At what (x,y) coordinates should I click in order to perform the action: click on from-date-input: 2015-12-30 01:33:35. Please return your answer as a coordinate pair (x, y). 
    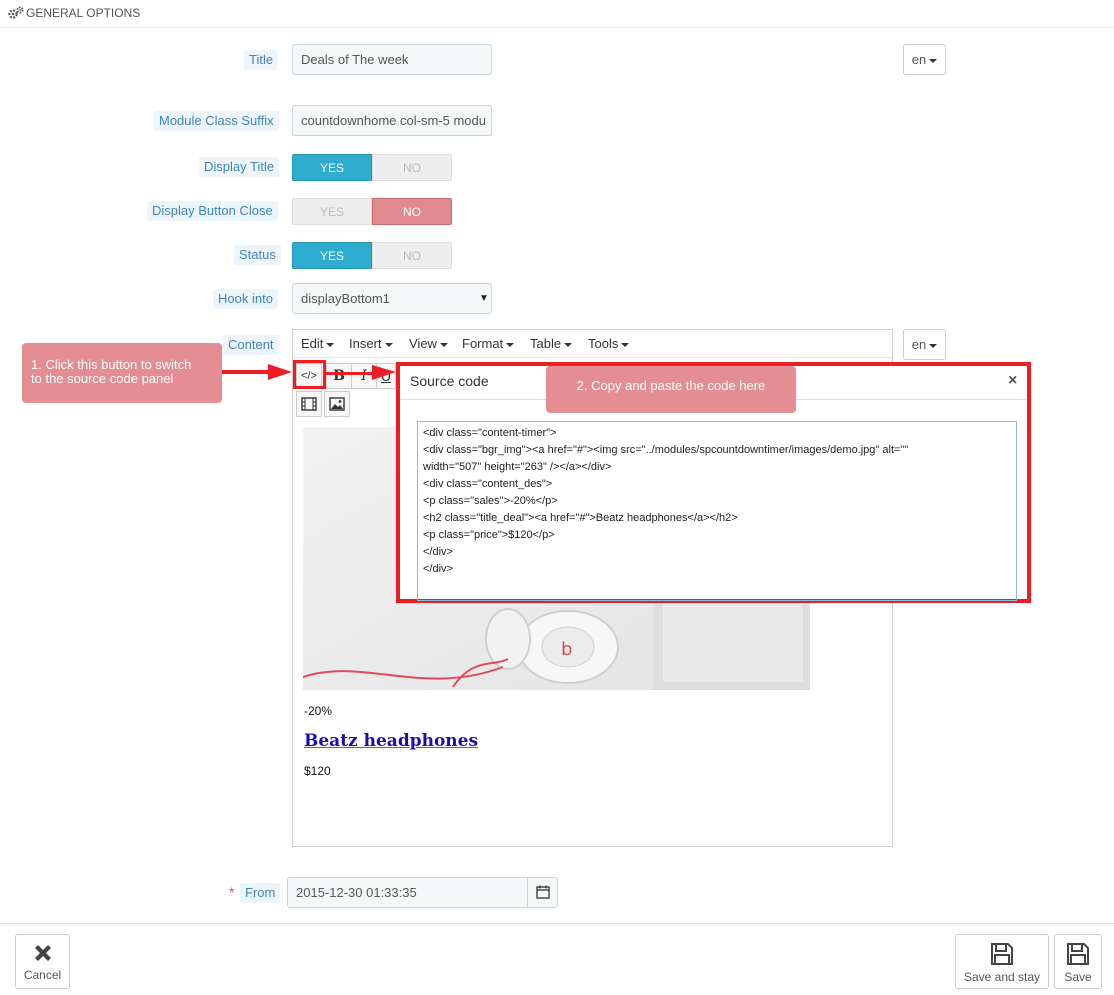
    Looking at the image, I should click on (408, 892).